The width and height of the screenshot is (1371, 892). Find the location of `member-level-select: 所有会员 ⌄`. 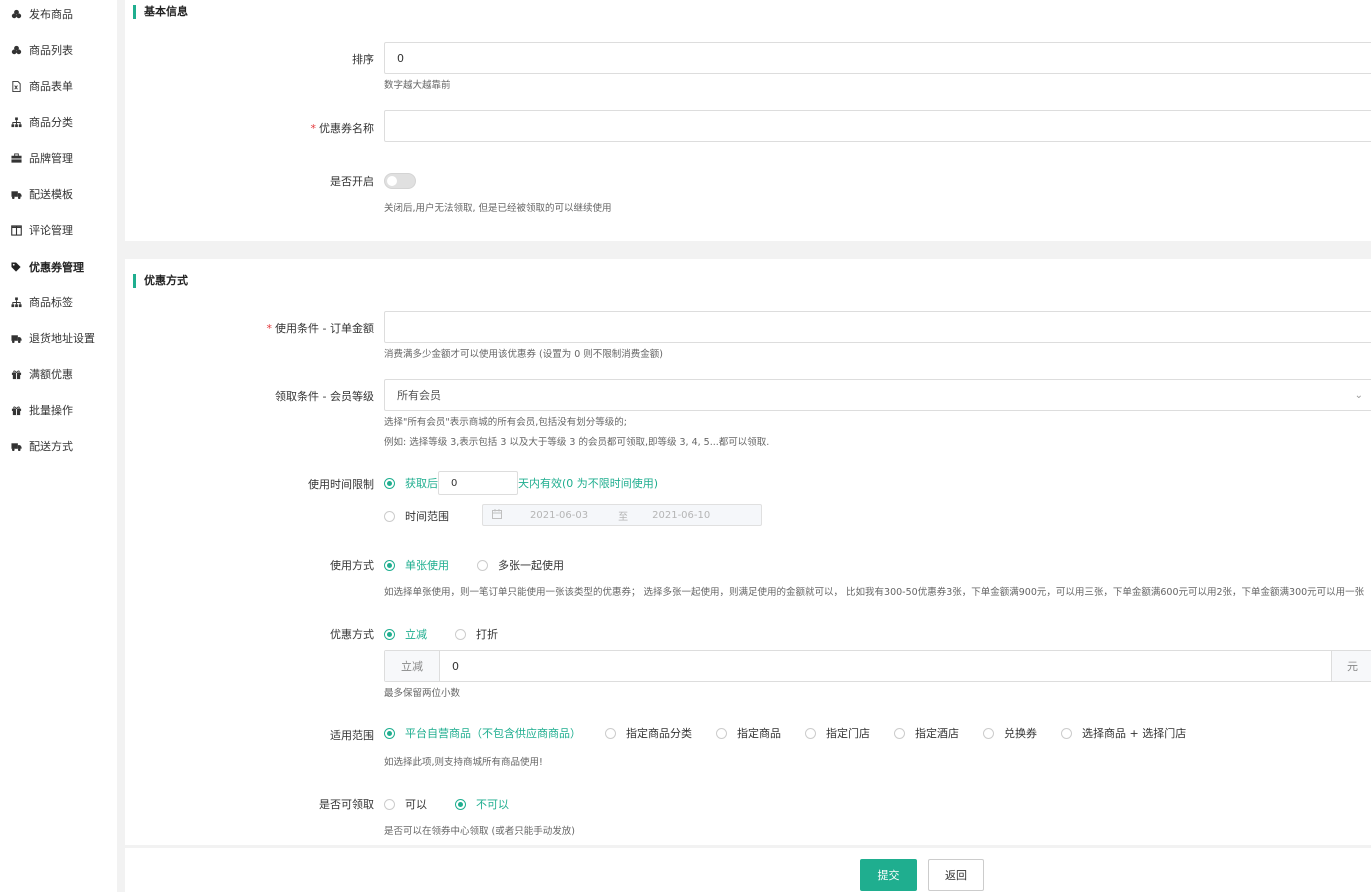

member-level-select: 所有会员 ⌄ is located at coordinates (877, 395).